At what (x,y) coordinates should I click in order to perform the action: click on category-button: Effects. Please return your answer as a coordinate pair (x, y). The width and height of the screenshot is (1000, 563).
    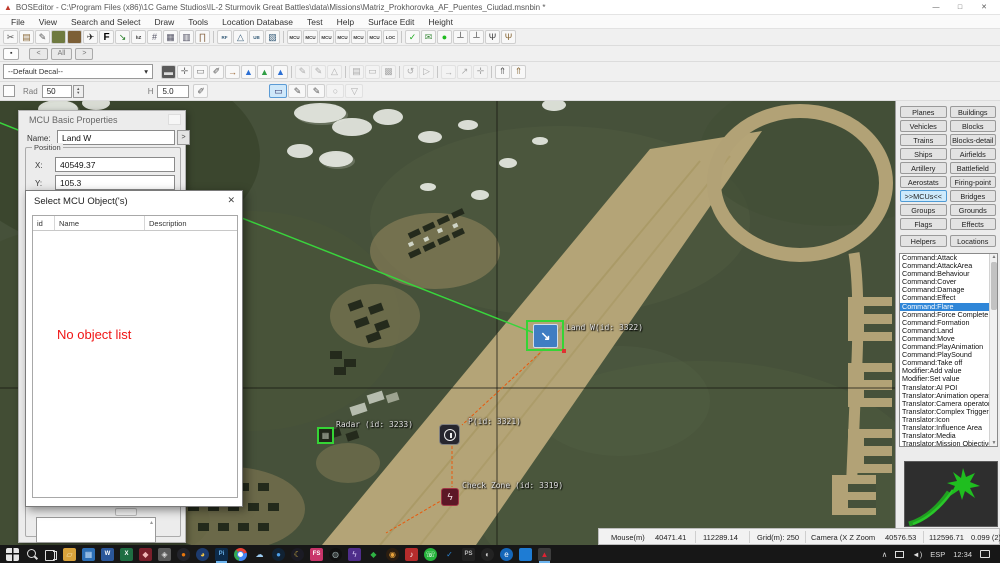
    Looking at the image, I should click on (972, 224).